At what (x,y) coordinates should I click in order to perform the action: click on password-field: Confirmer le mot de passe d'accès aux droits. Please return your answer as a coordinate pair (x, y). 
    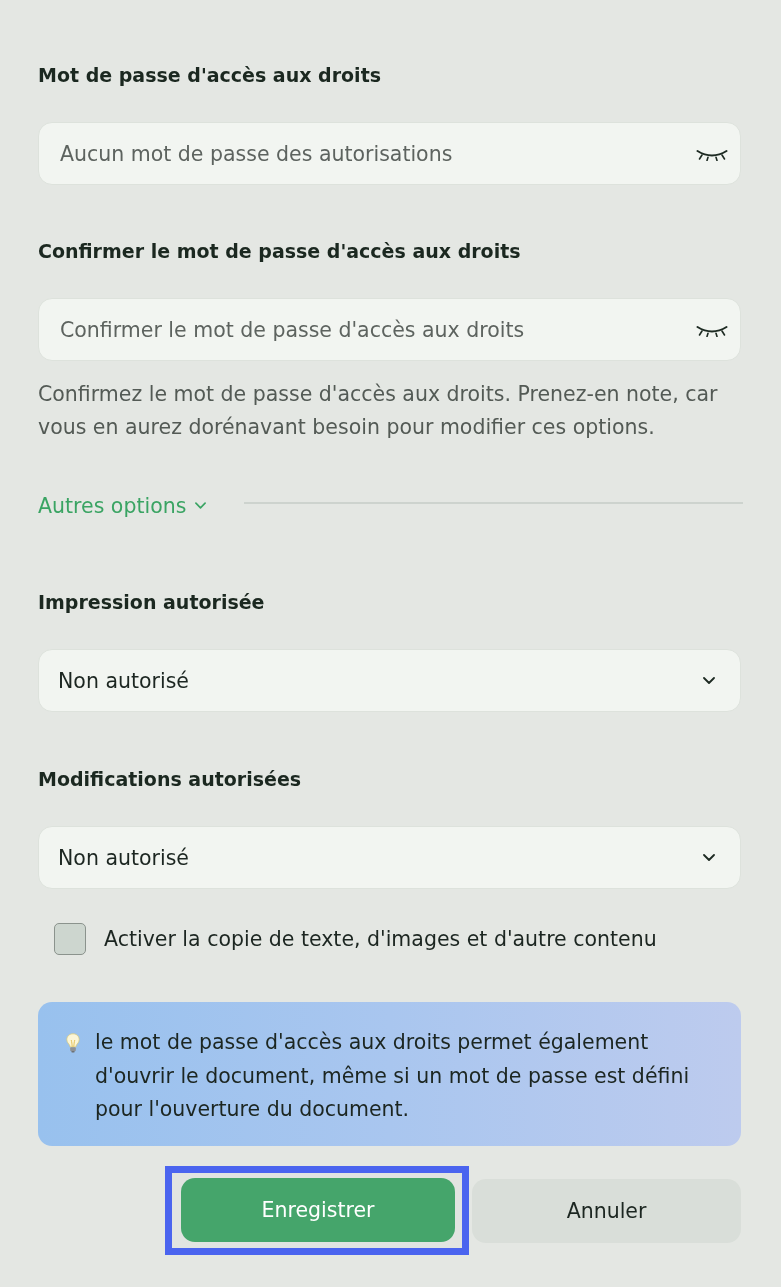
    Looking at the image, I should click on (389, 329).